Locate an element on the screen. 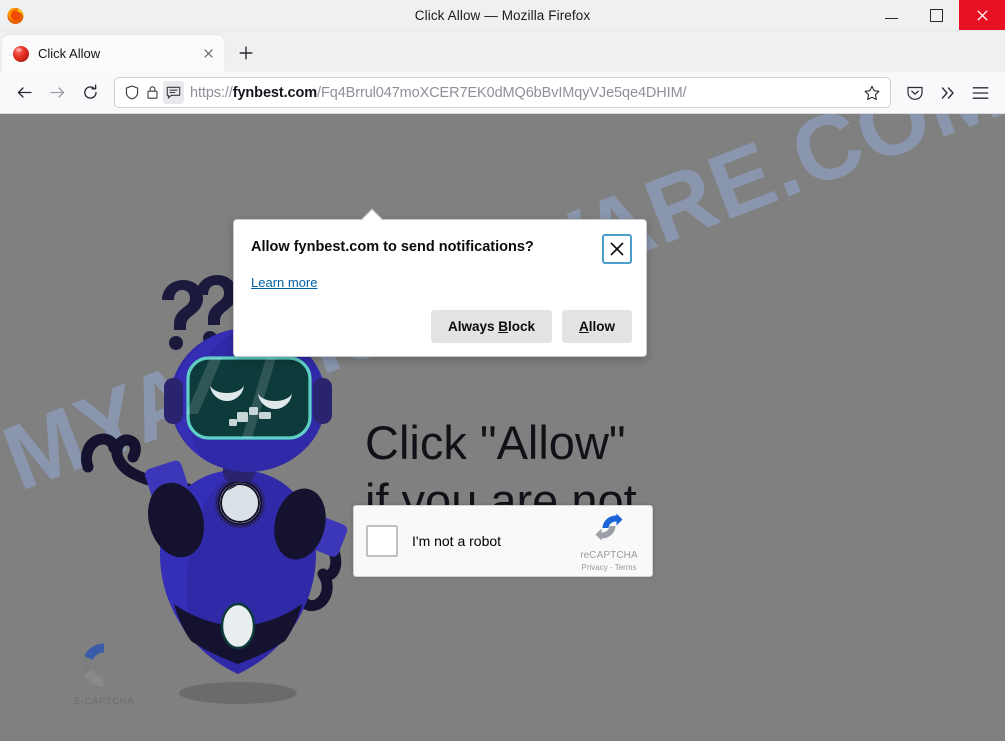 The height and width of the screenshot is (741, 1005). reload-icon is located at coordinates (90, 91).